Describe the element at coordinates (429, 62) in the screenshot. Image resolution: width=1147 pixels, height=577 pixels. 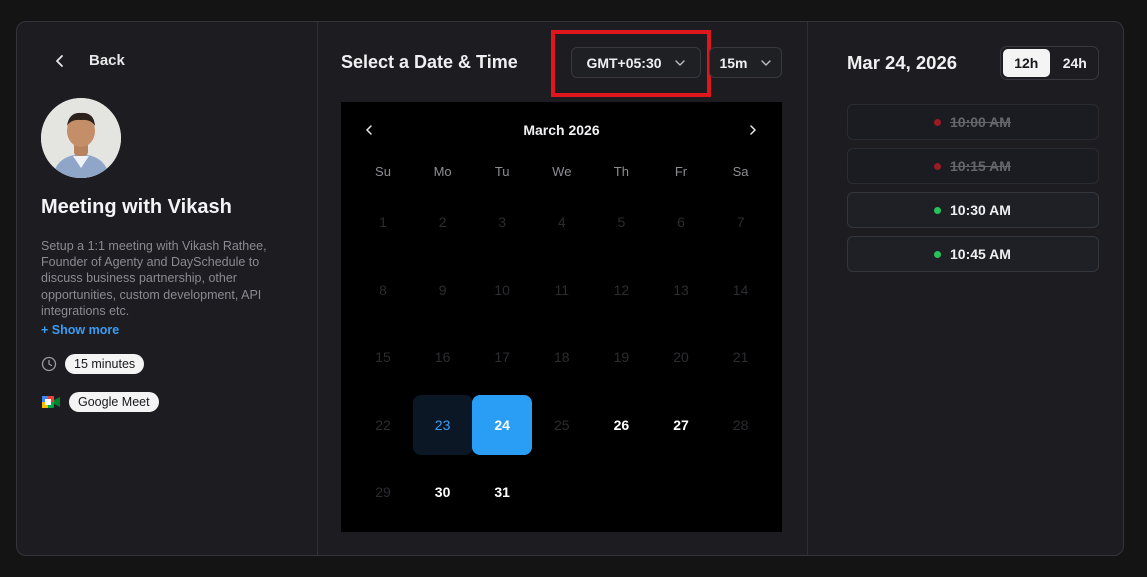
I see `section-title: Select a Date & Time` at that location.